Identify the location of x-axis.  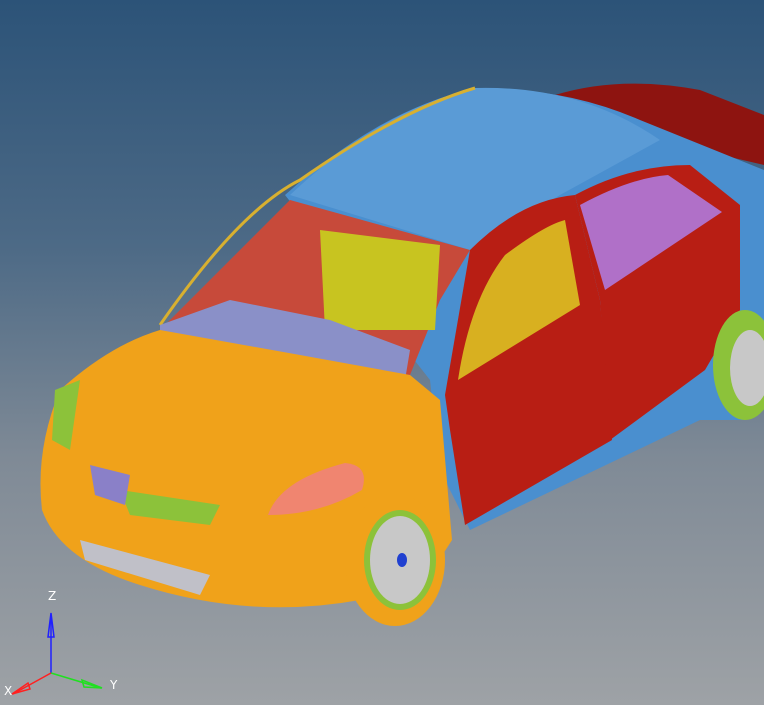
(32, 683).